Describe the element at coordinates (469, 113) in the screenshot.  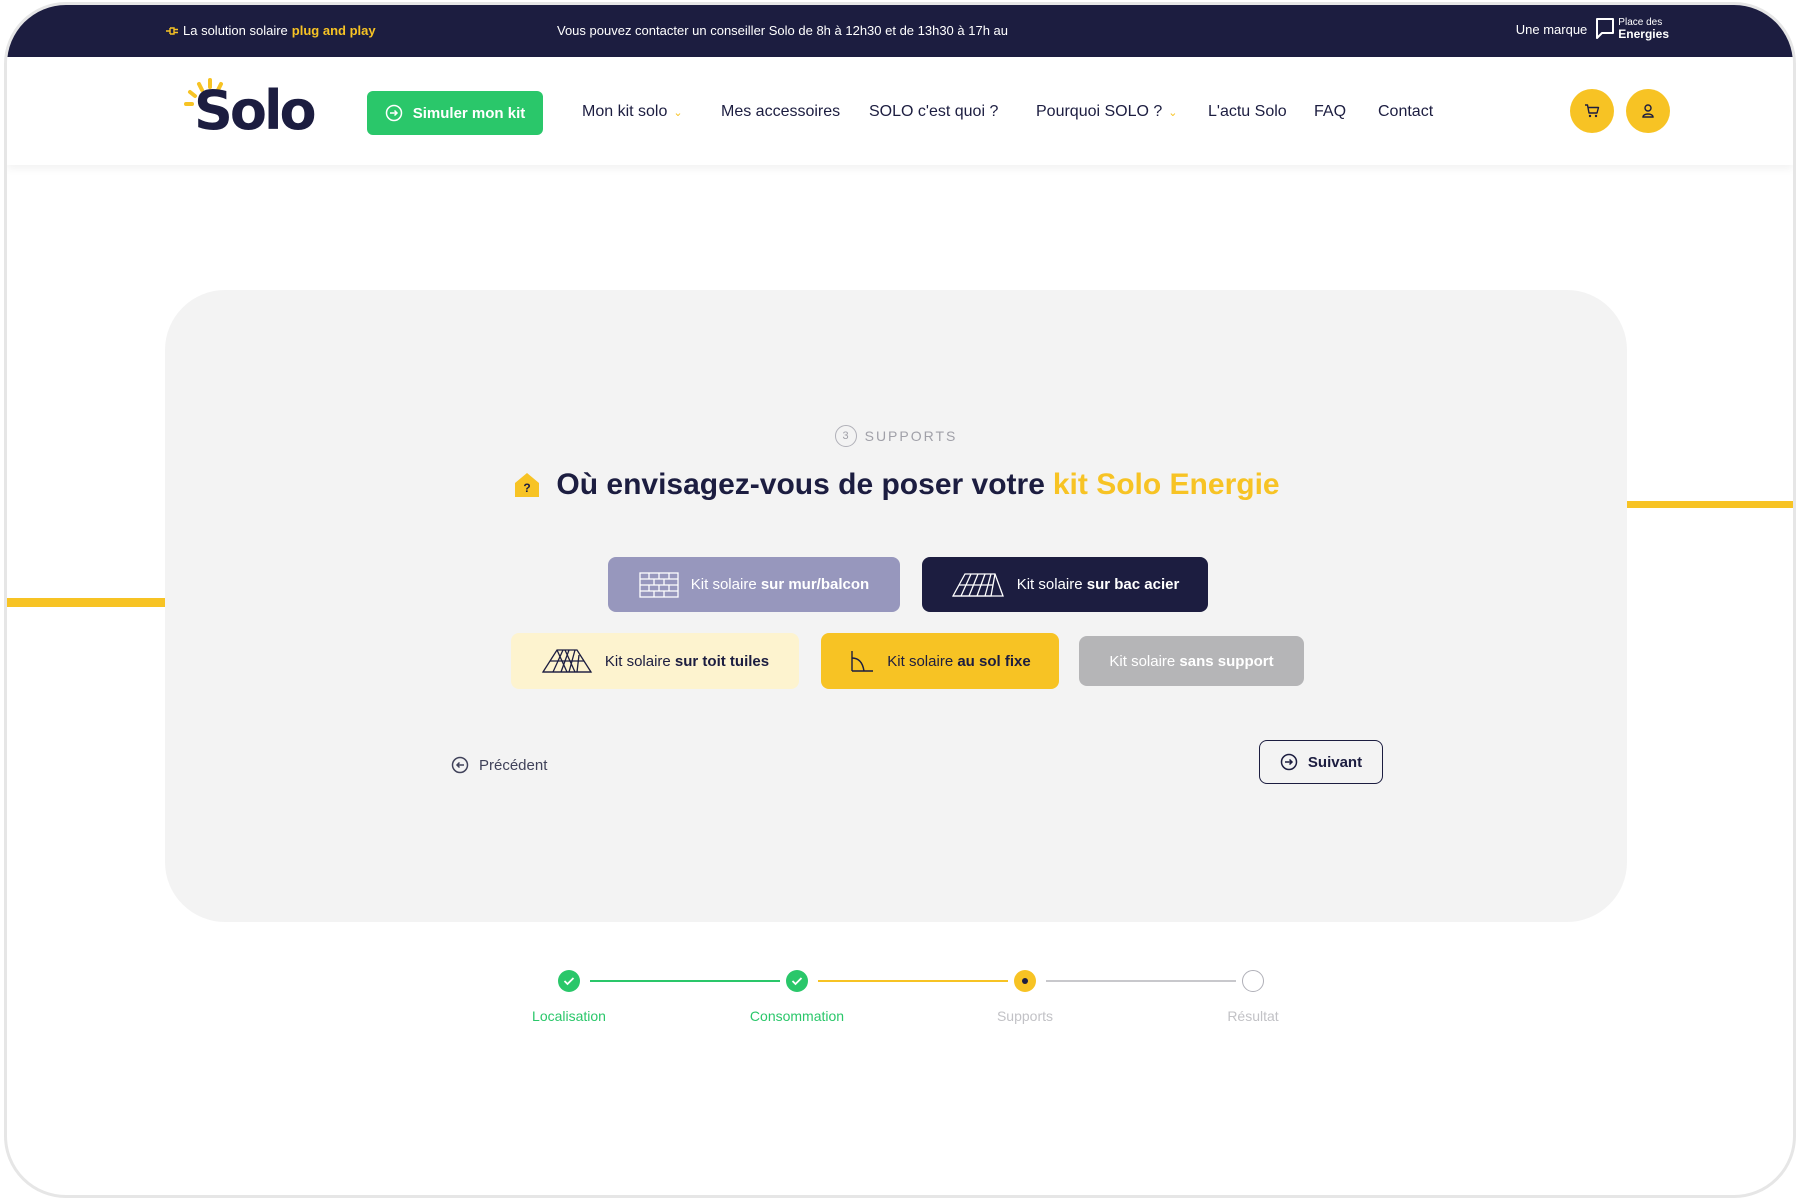
I see `simulate-kit-label: Simuler mon kit` at that location.